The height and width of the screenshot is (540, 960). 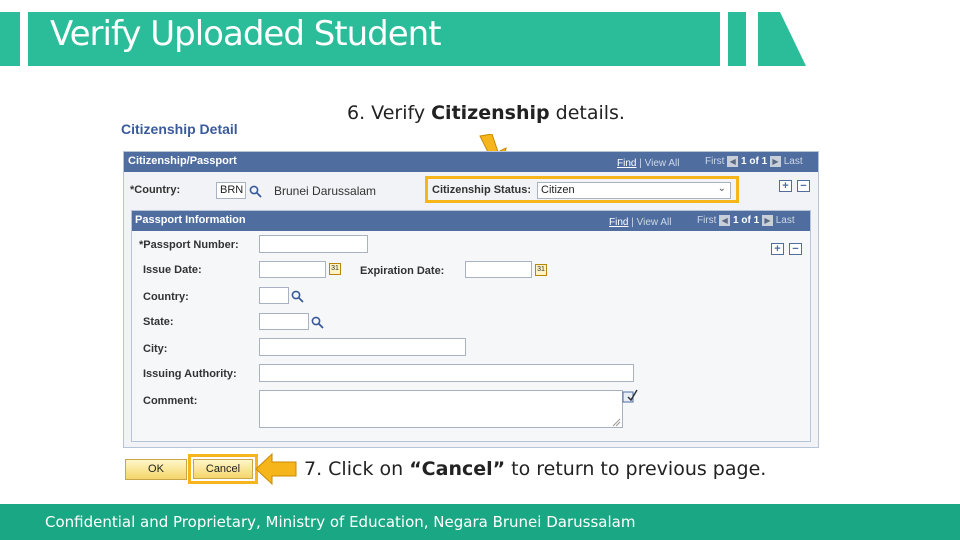 I want to click on comment-label: Comment:, so click(x=170, y=401).